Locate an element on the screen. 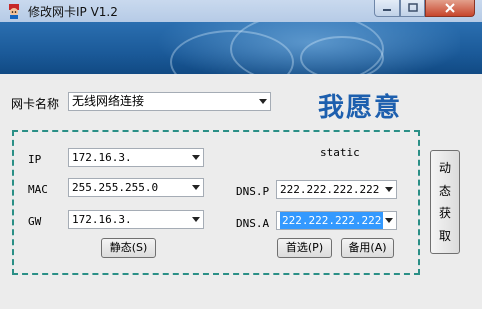 The image size is (482, 309). window-title: 修改网卡IP V1.2 is located at coordinates (73, 12).